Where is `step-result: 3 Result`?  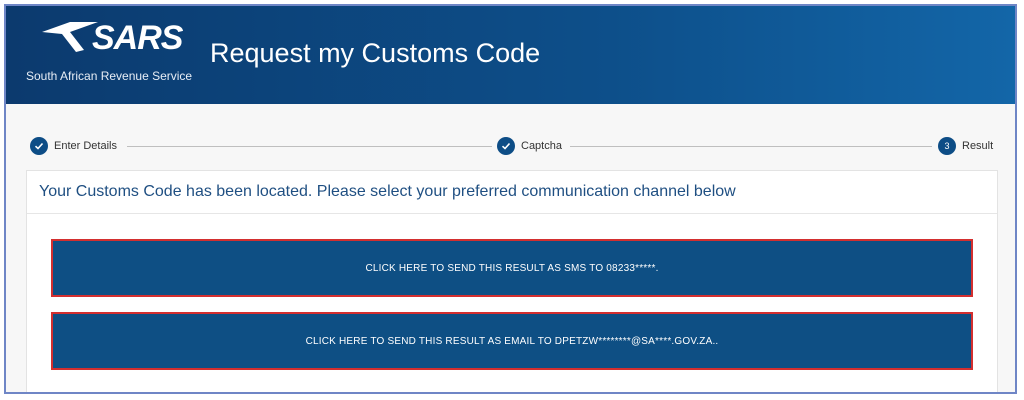
step-result: 3 Result is located at coordinates (965, 146).